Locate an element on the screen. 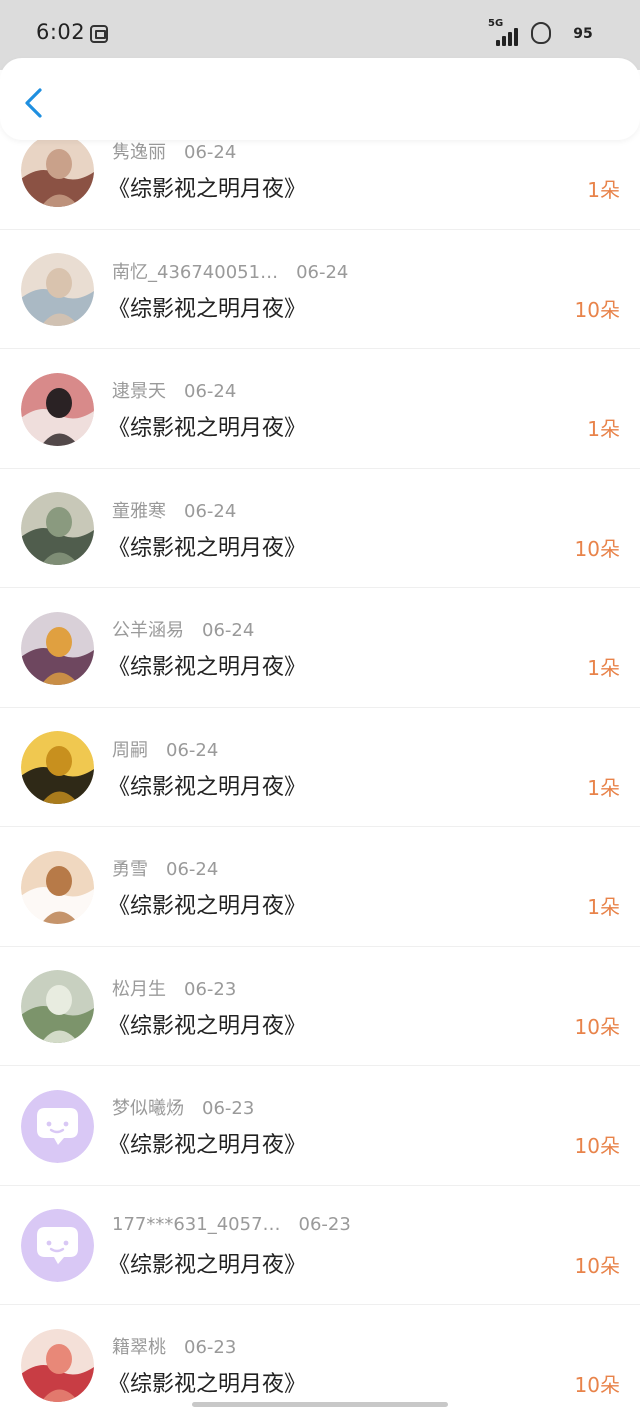  list-item: 松月生 06-23 《综影视之明月夜》 10朵 is located at coordinates (320, 1007).